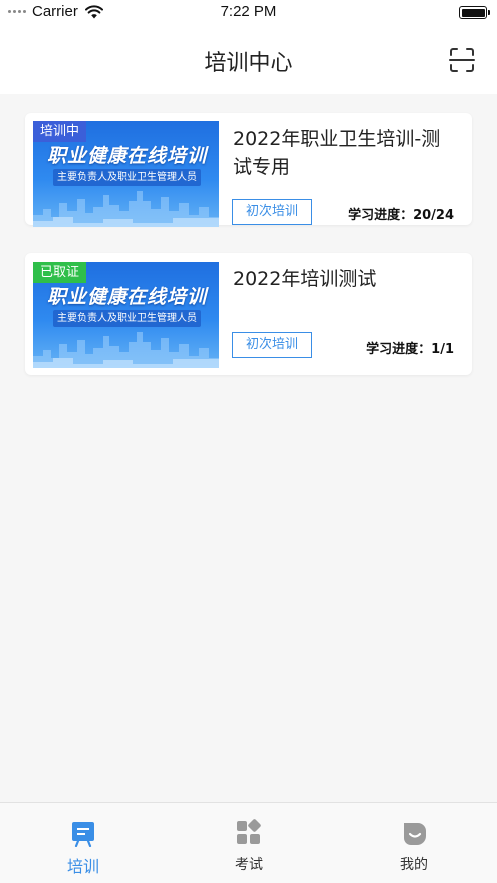 The image size is (497, 883). Describe the element at coordinates (83, 834) in the screenshot. I see `training-board-icon` at that location.